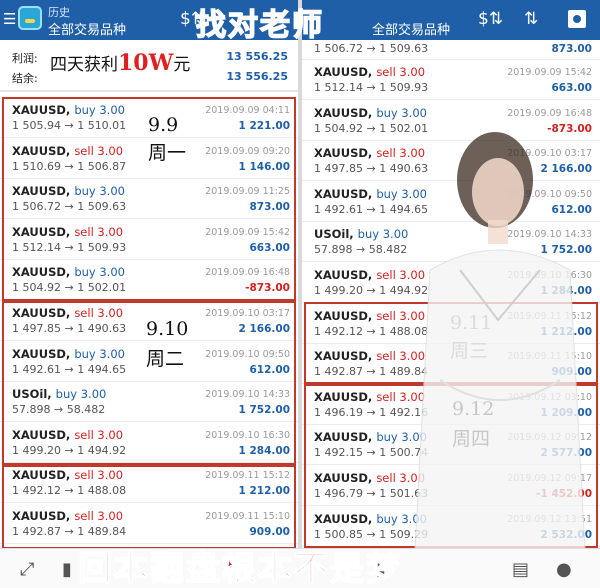  Describe the element at coordinates (566, 534) in the screenshot. I see `trade-profit: 2 532.00` at that location.